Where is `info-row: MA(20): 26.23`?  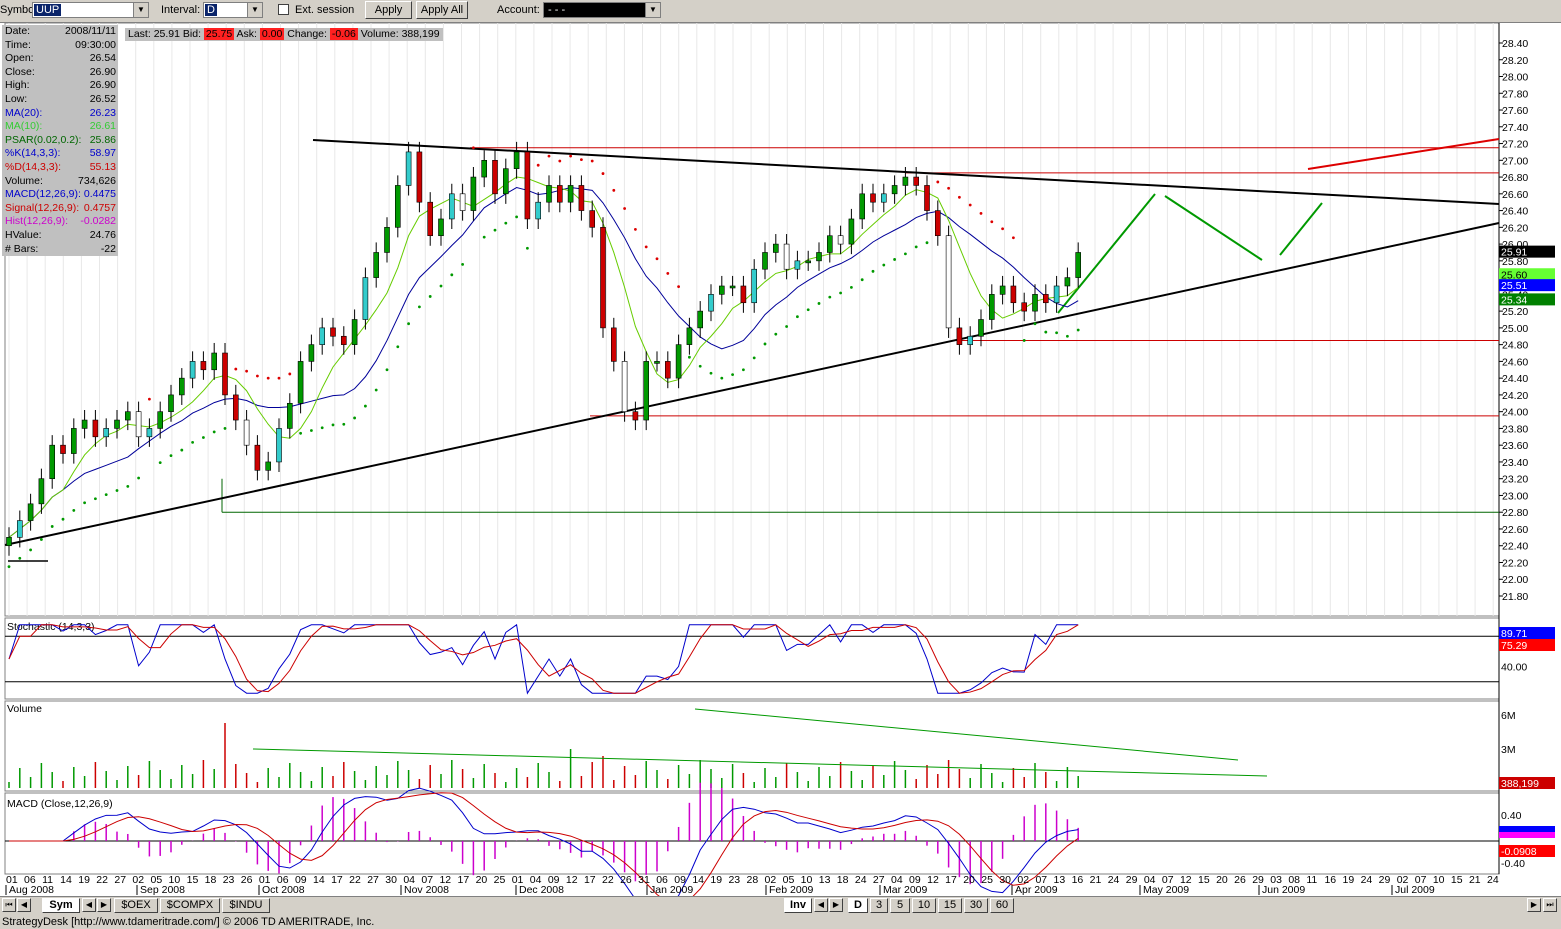
info-row: MA(20): 26.23 is located at coordinates (60, 114).